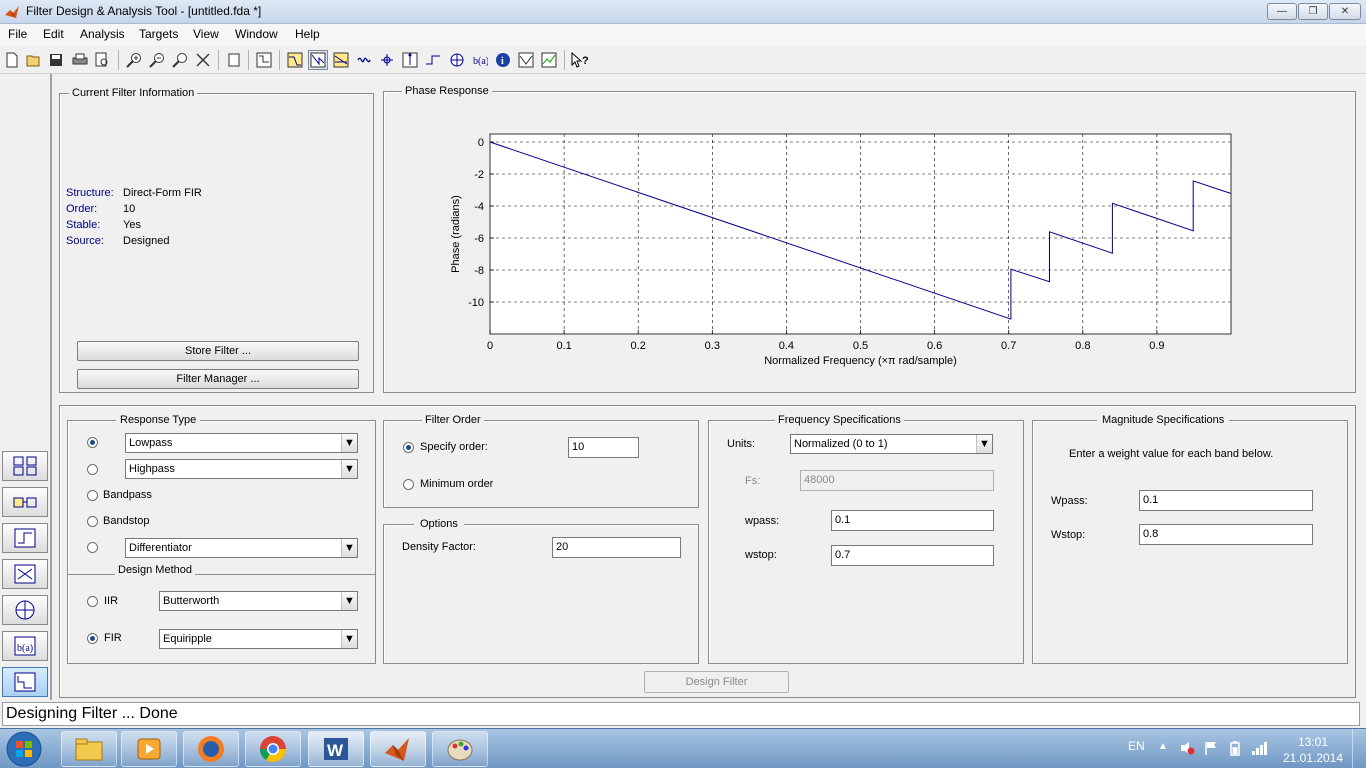  What do you see at coordinates (92, 547) in the screenshot?
I see `differentiator-radio` at bounding box center [92, 547].